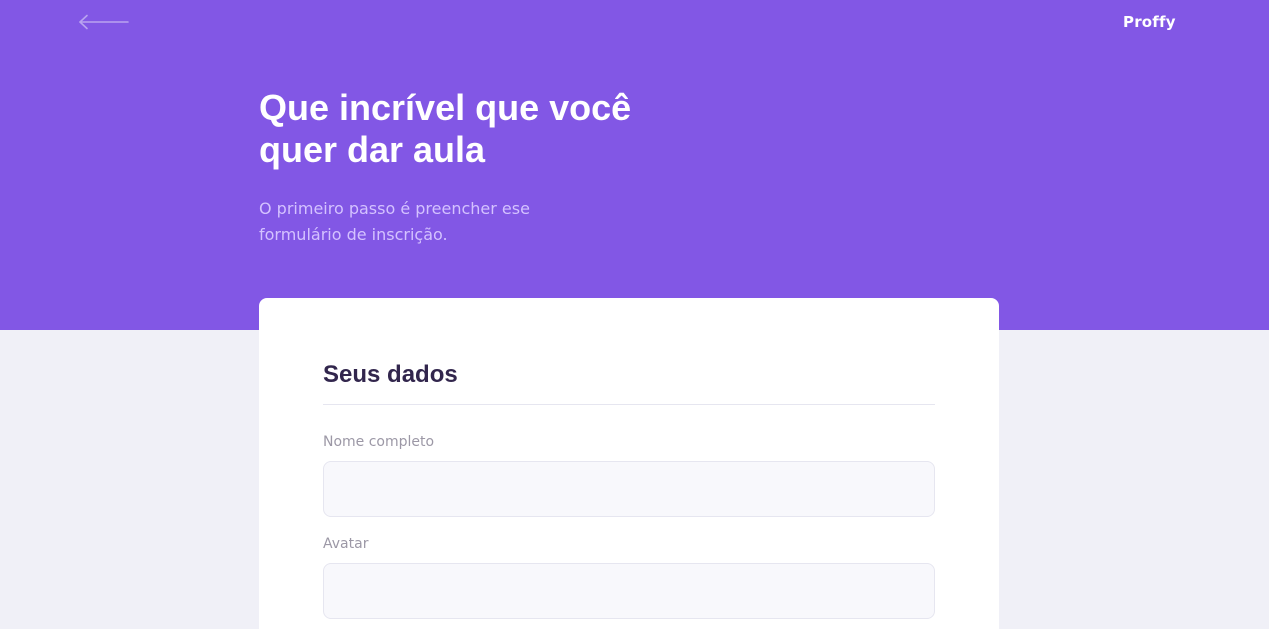  Describe the element at coordinates (629, 591) in the screenshot. I see `avatar-input` at that location.